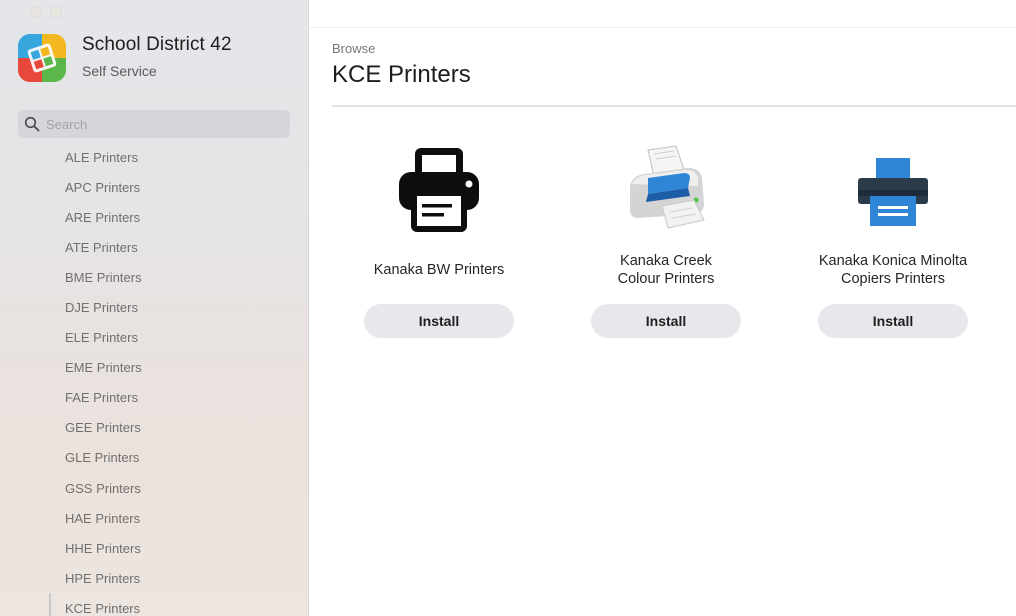 Image resolution: width=1016 pixels, height=616 pixels. I want to click on sidebar-item-hae: HAE Printers, so click(154, 518).